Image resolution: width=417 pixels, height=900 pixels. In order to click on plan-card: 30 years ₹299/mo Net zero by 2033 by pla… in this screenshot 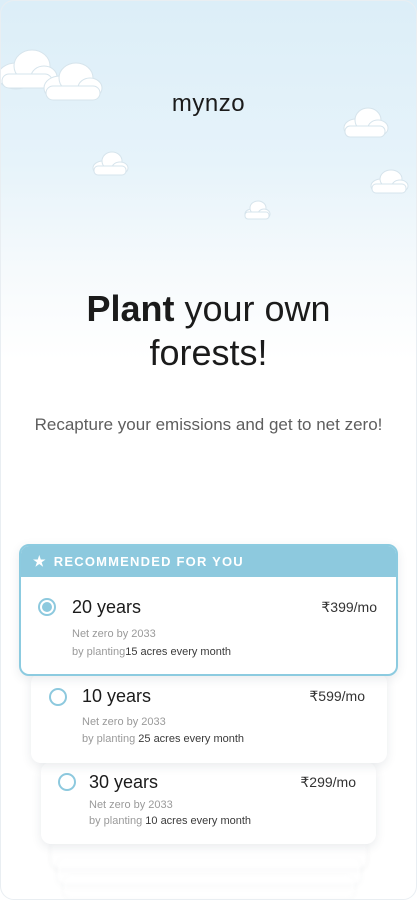, I will do `click(208, 803)`.